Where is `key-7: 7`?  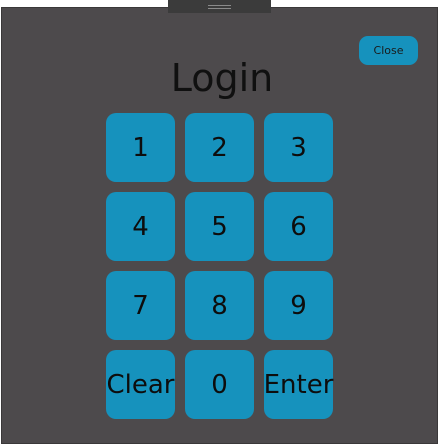 key-7: 7 is located at coordinates (140, 305).